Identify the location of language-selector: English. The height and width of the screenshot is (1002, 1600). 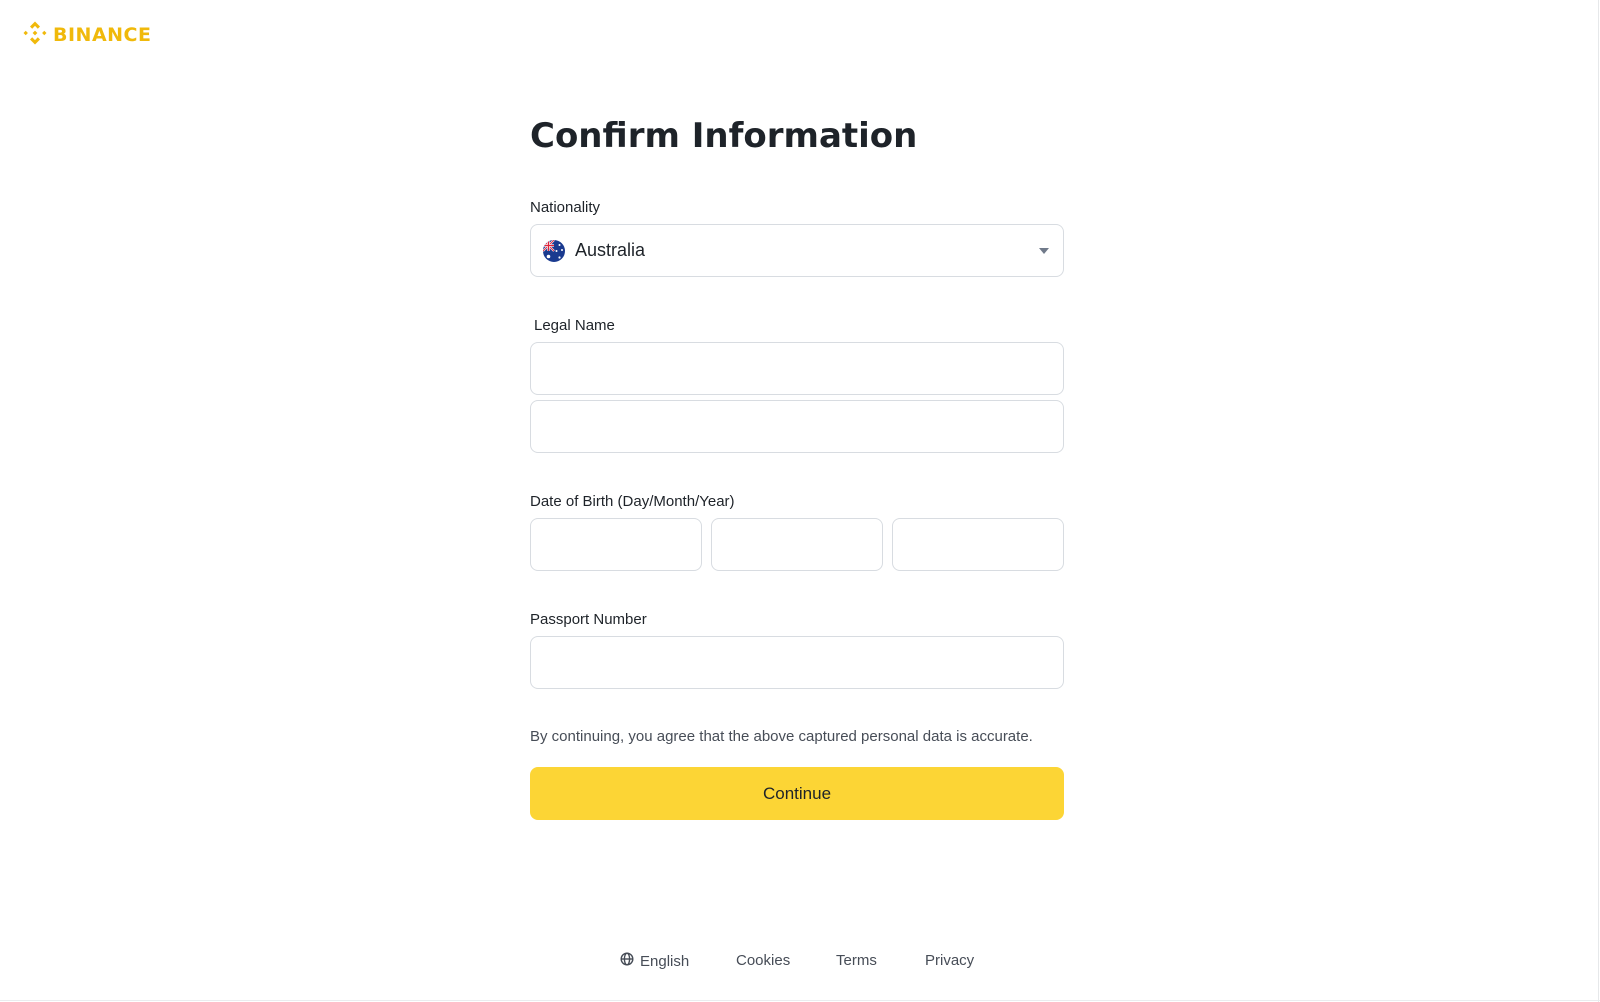
(654, 961).